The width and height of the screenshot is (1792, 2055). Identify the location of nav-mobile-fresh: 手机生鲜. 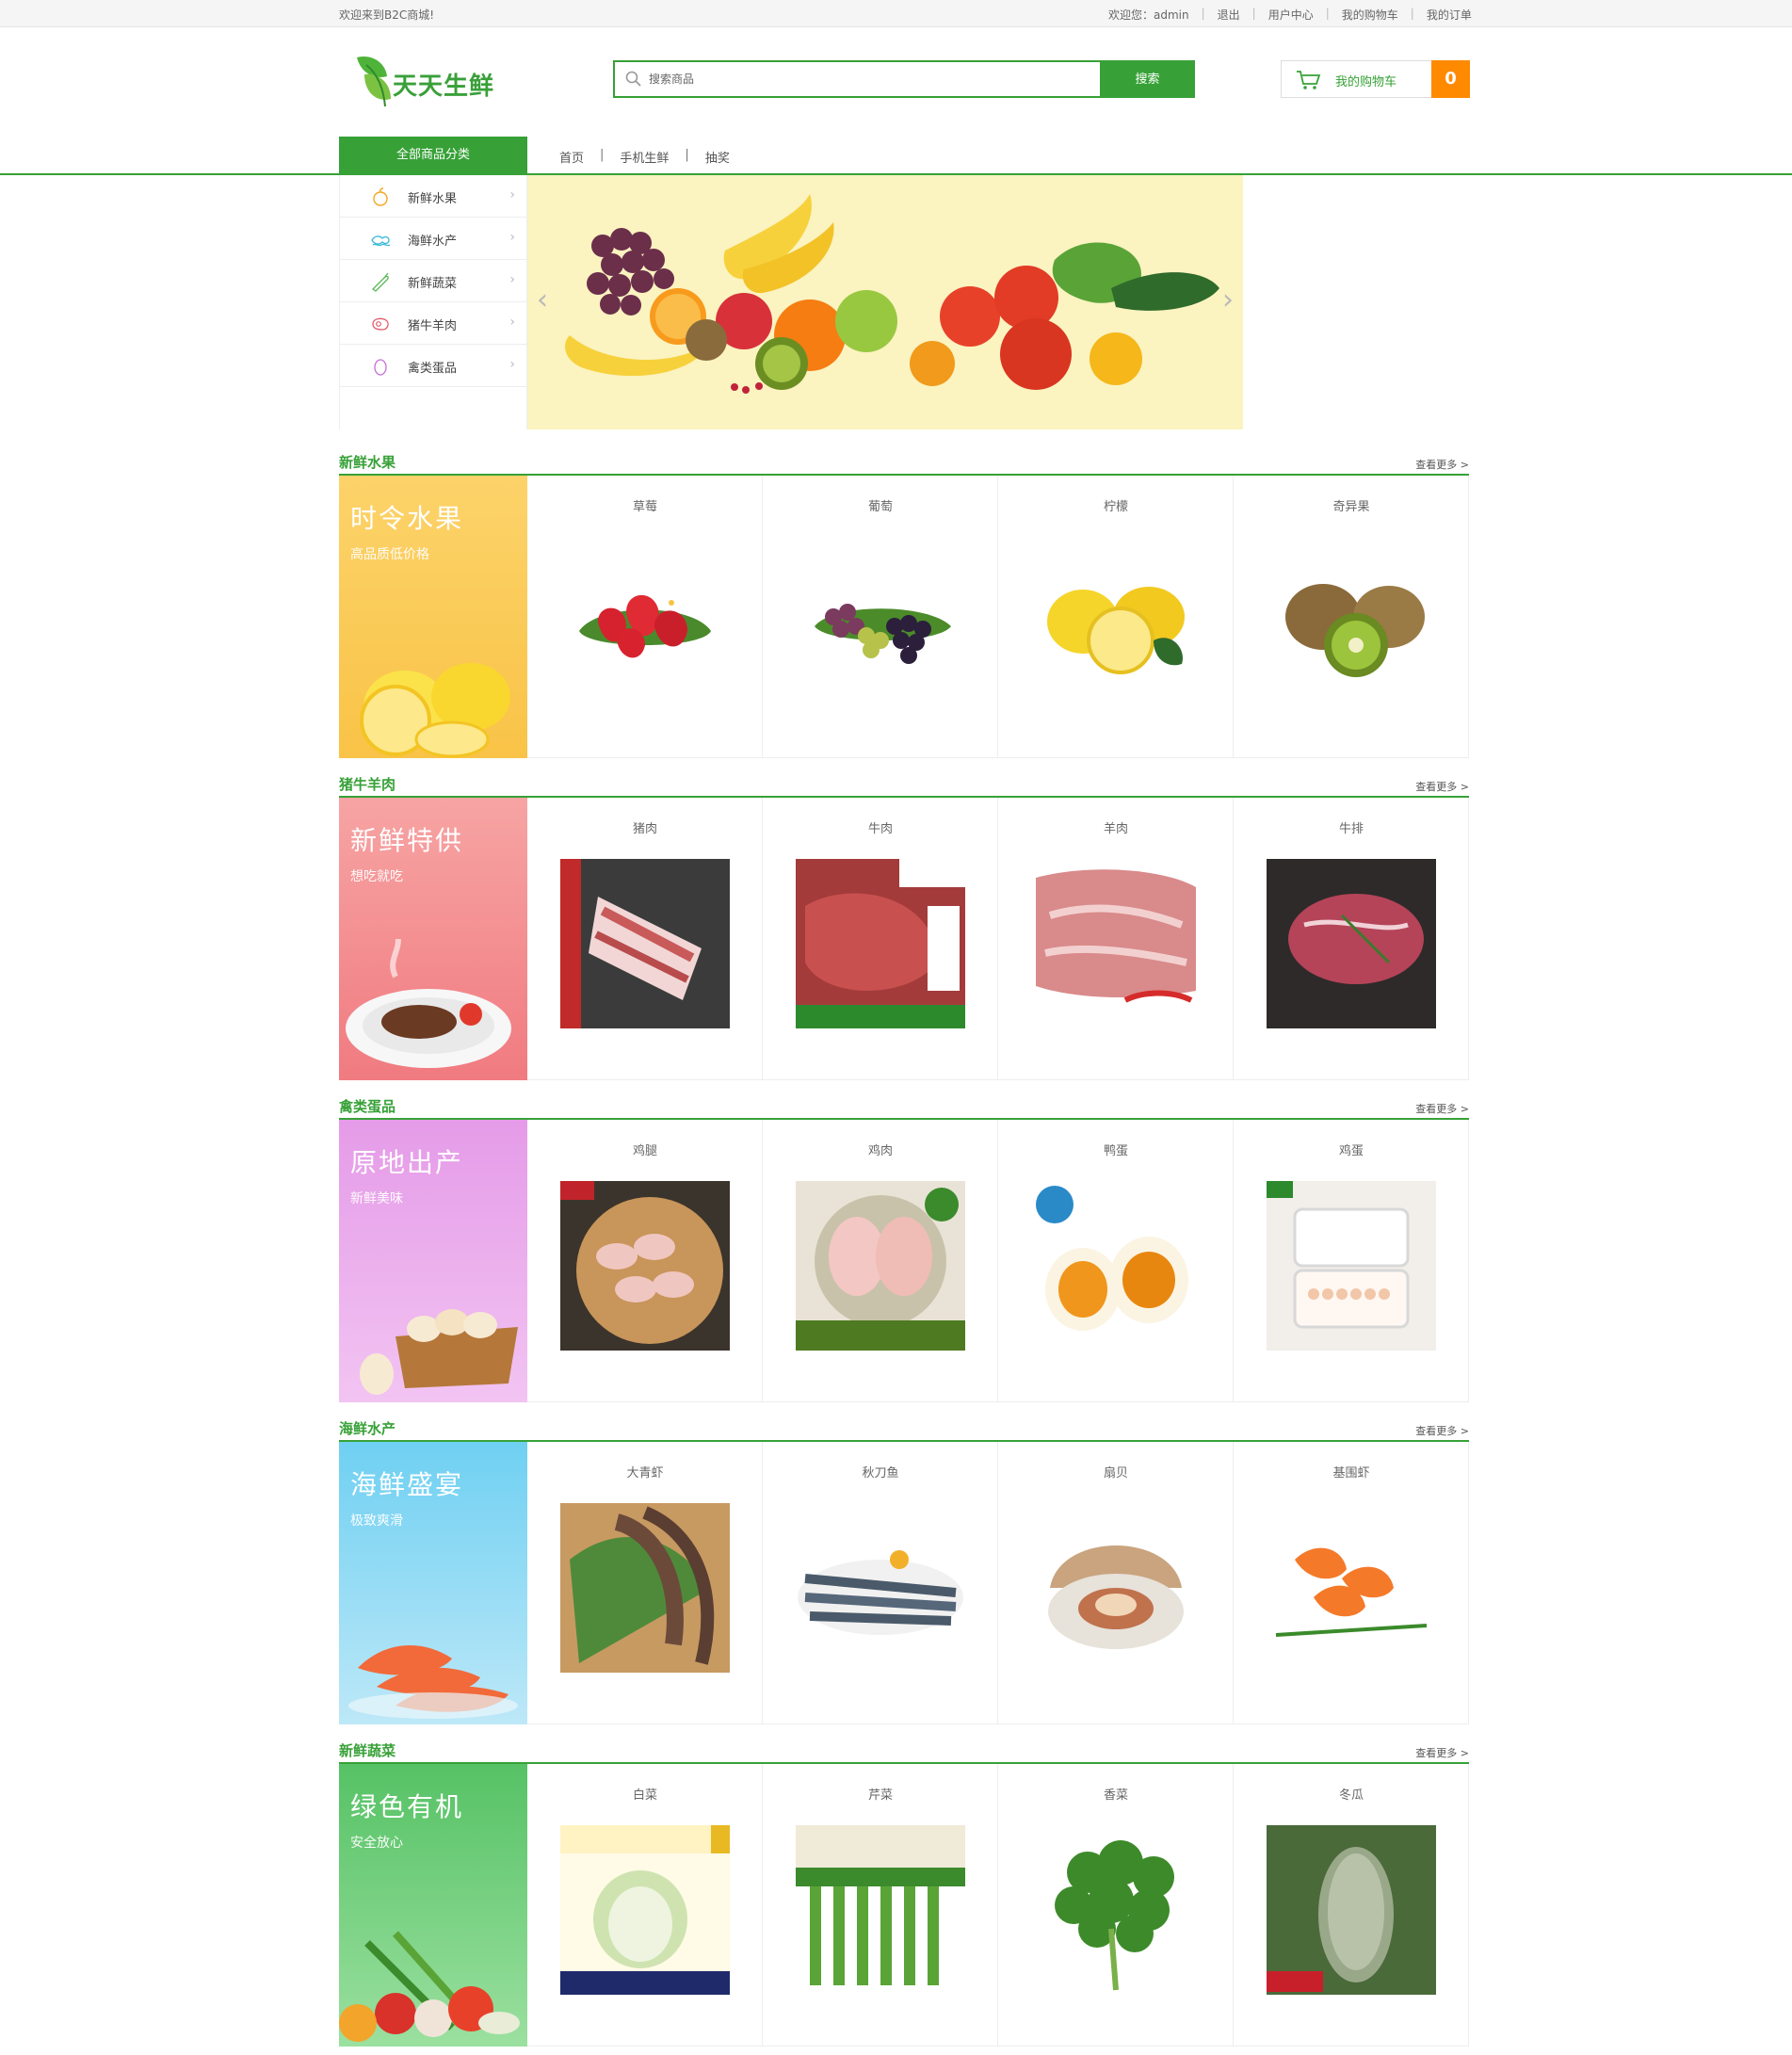
(644, 157).